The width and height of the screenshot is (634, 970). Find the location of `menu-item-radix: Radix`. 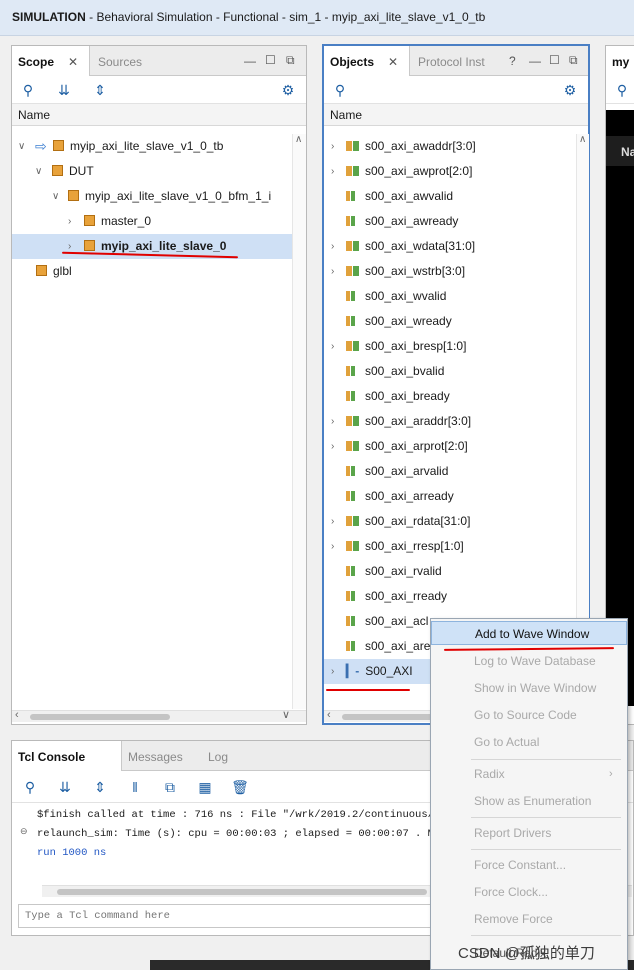

menu-item-radix: Radix is located at coordinates (529, 774).